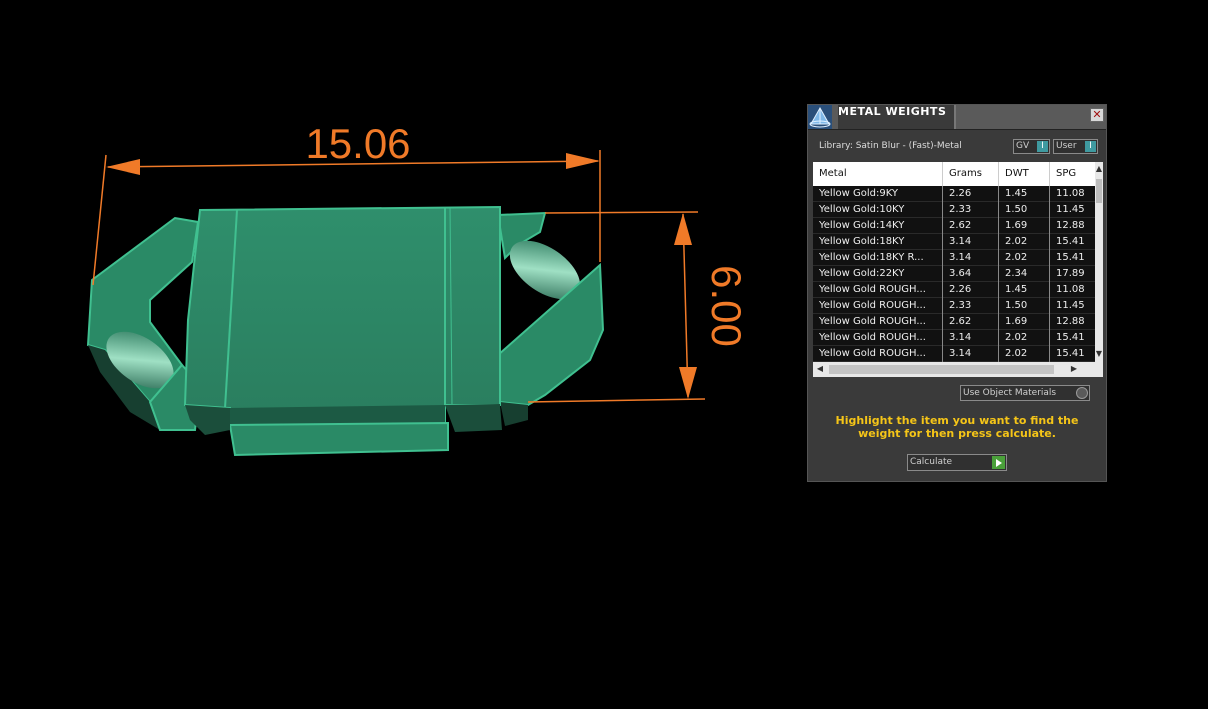 The height and width of the screenshot is (709, 1208). Describe the element at coordinates (820, 117) in the screenshot. I see `pyramid-icon` at that location.